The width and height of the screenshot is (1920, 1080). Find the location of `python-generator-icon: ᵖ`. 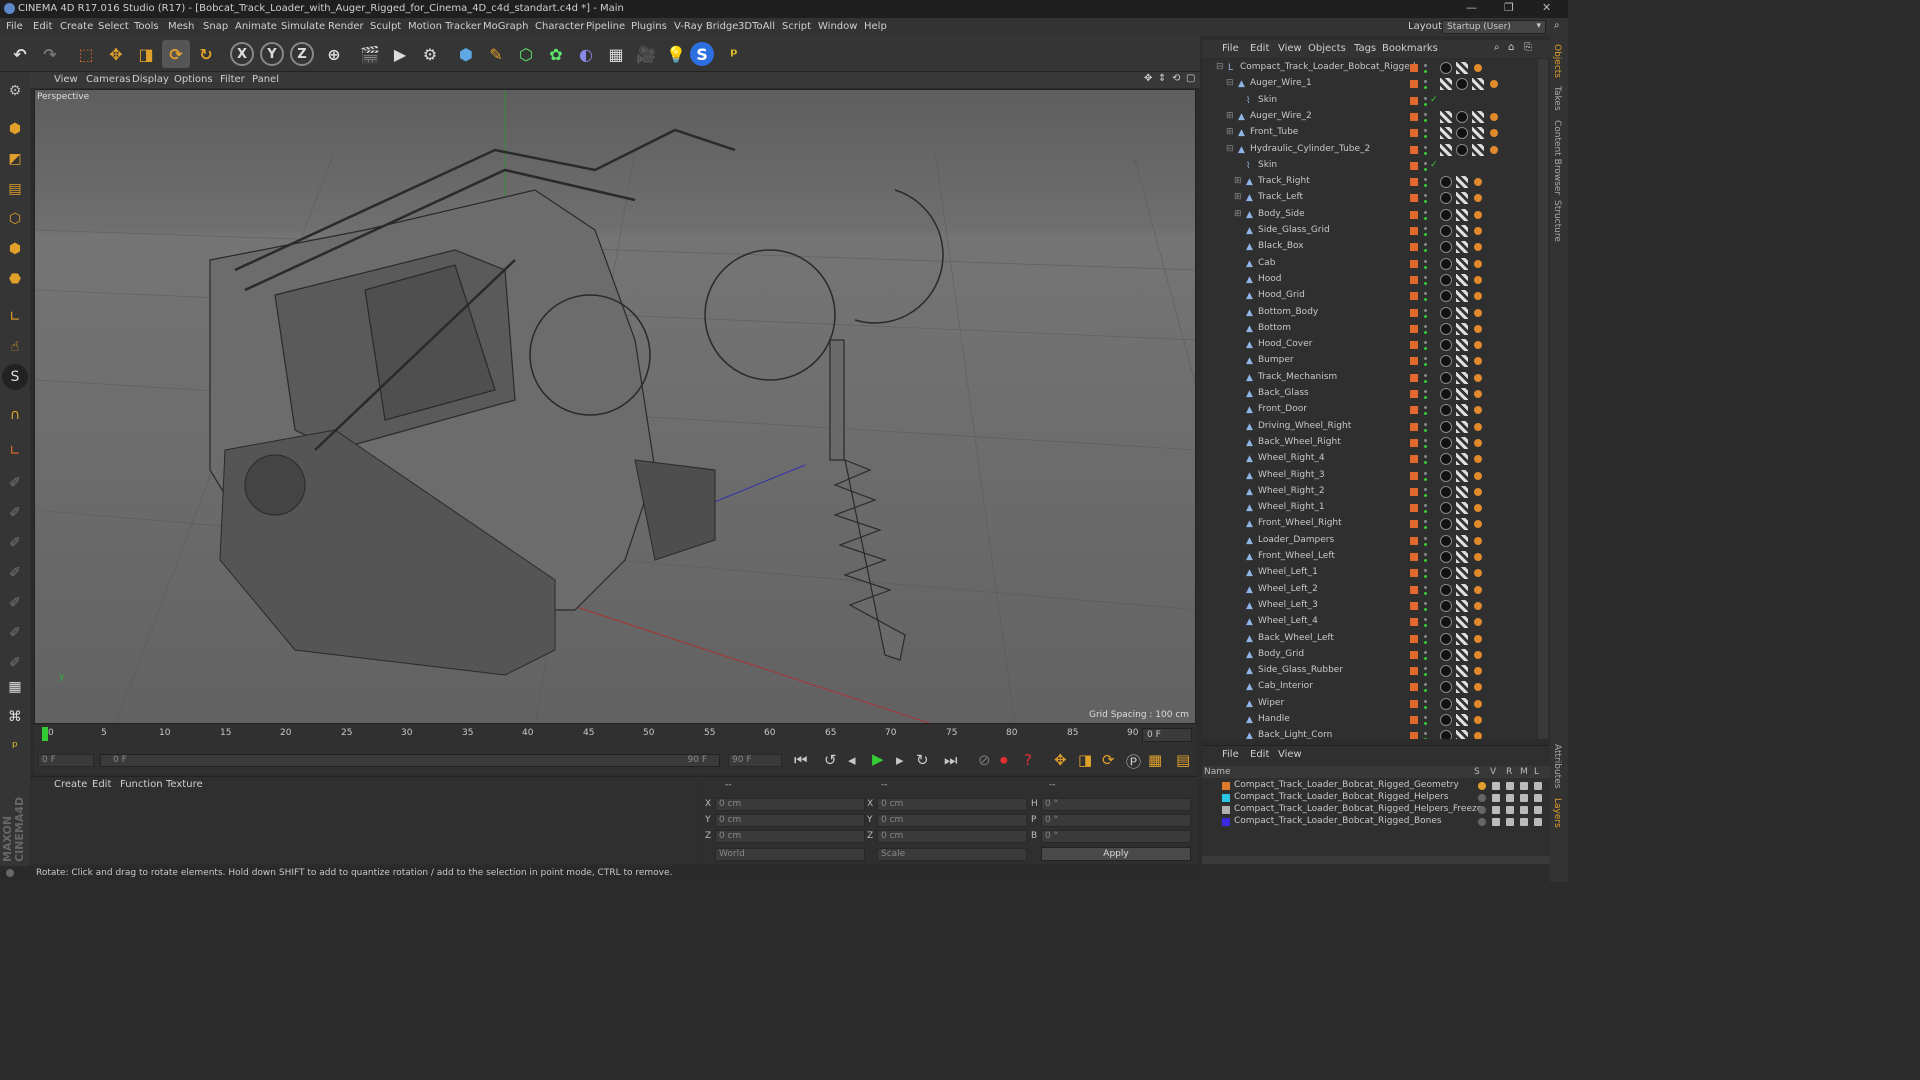

python-generator-icon: ᵖ is located at coordinates (15, 747).